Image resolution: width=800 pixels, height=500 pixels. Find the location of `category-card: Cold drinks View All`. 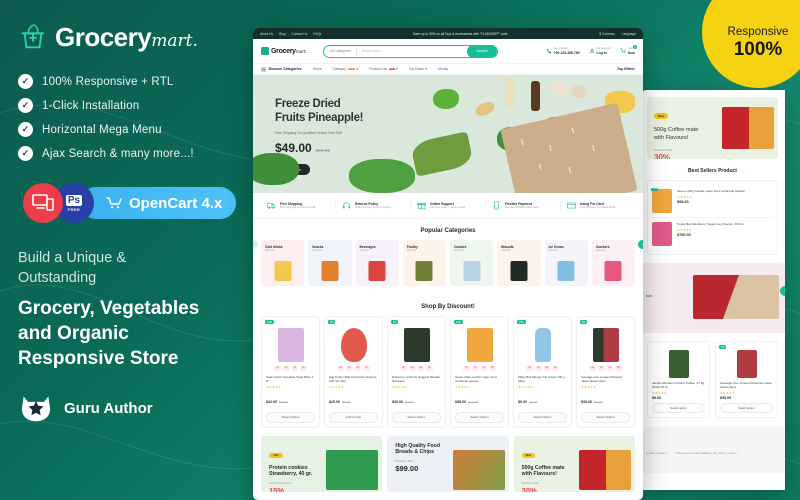

category-card: Cold drinks View All is located at coordinates (283, 263).